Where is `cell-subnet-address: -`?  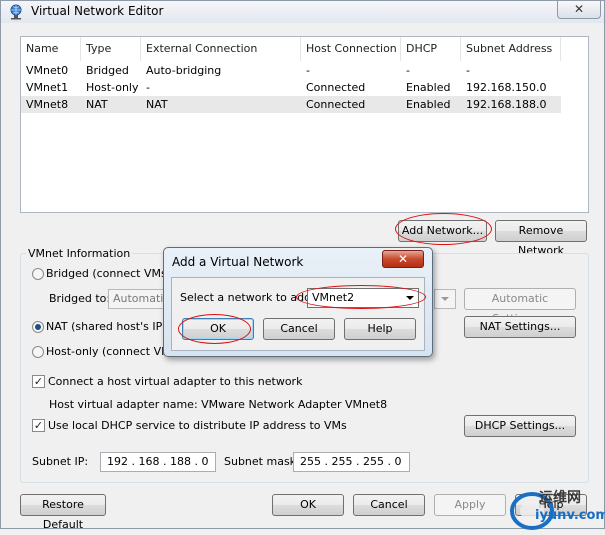 cell-subnet-address: - is located at coordinates (468, 70).